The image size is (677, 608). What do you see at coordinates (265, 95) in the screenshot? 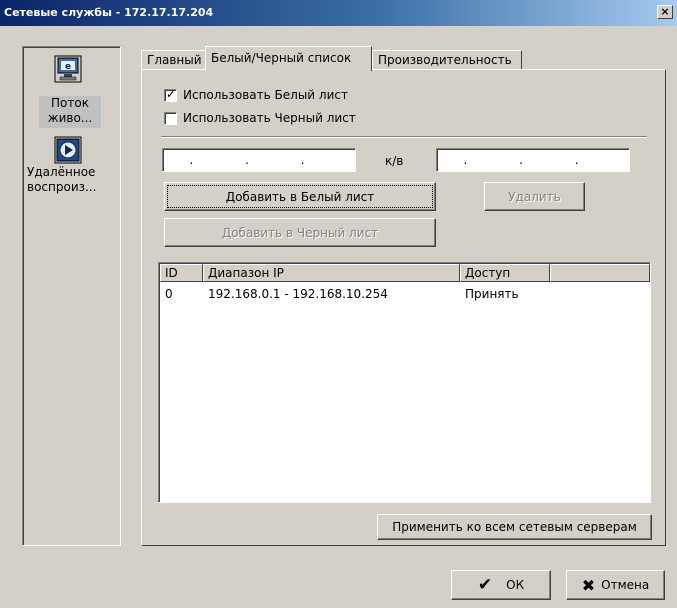
I see `use-white-list-label: Использовать Белый лист` at bounding box center [265, 95].